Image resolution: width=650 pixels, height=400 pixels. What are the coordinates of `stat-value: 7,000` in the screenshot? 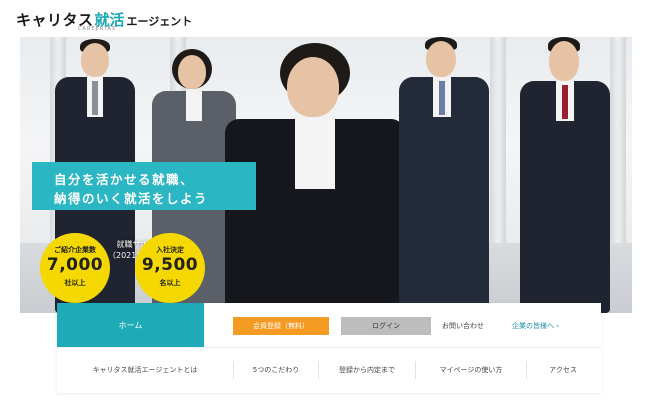 It's located at (75, 265).